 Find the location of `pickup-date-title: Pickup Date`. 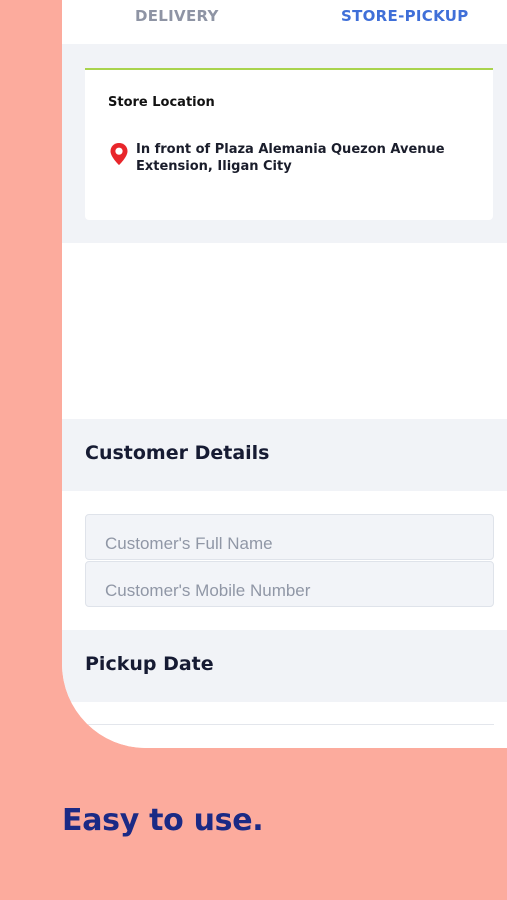

pickup-date-title: Pickup Date is located at coordinates (149, 664).